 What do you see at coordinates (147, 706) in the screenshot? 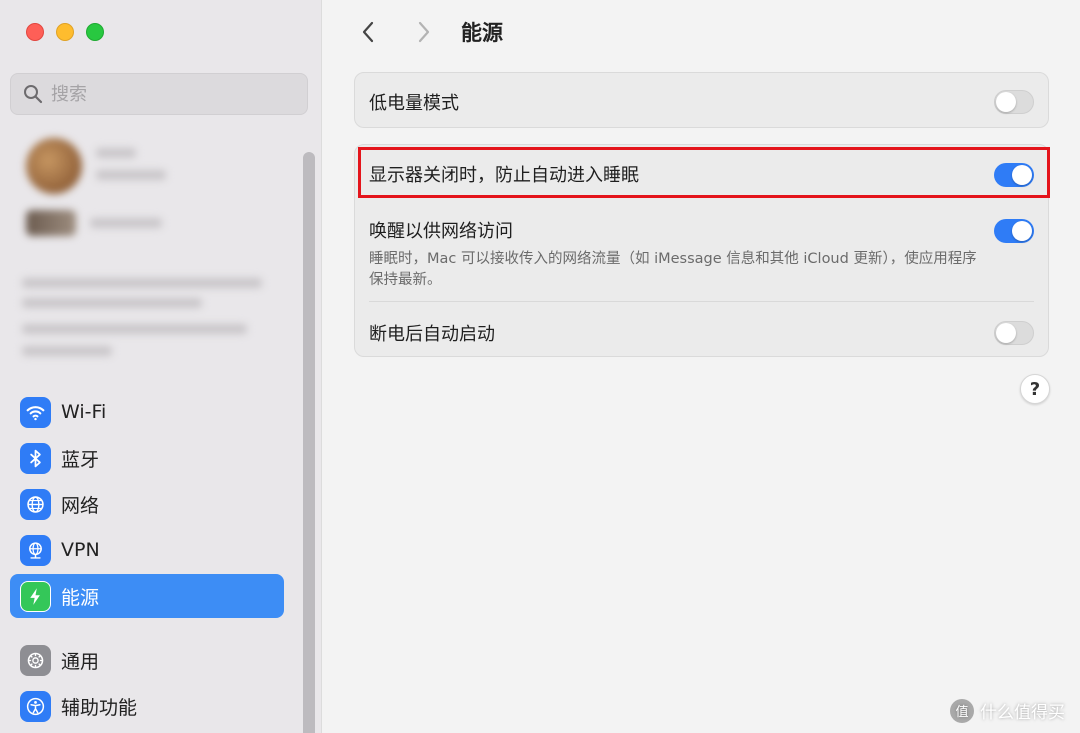
I see `sidebar-item-accessibility: 辅助功能` at bounding box center [147, 706].